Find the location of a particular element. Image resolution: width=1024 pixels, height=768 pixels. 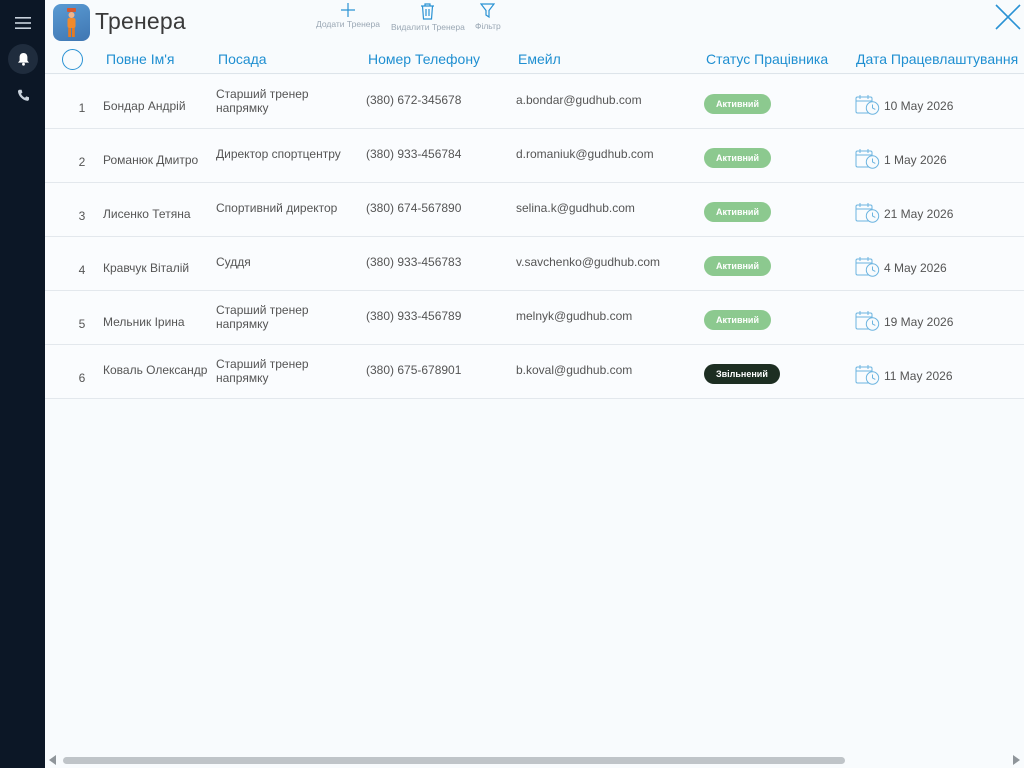

page-title: Тренера is located at coordinates (140, 21).